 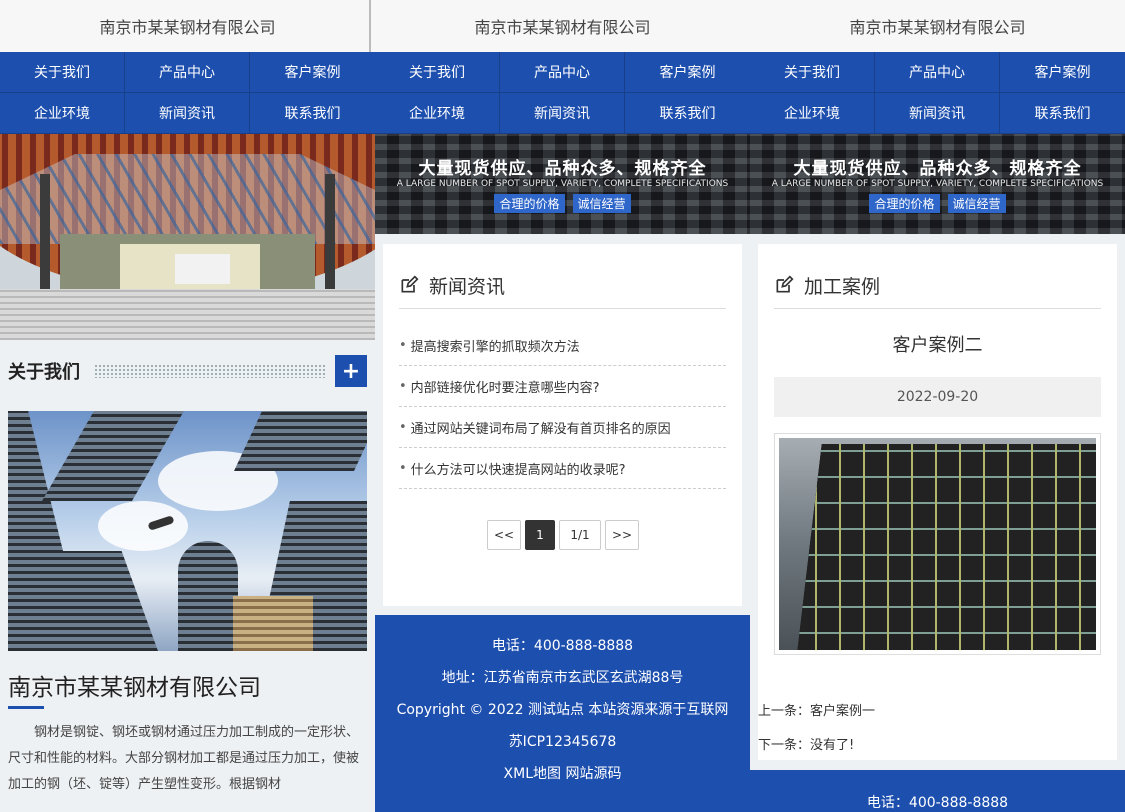 What do you see at coordinates (134, 688) in the screenshot?
I see `about-company-name: 南京市某某钢材有限公司` at bounding box center [134, 688].